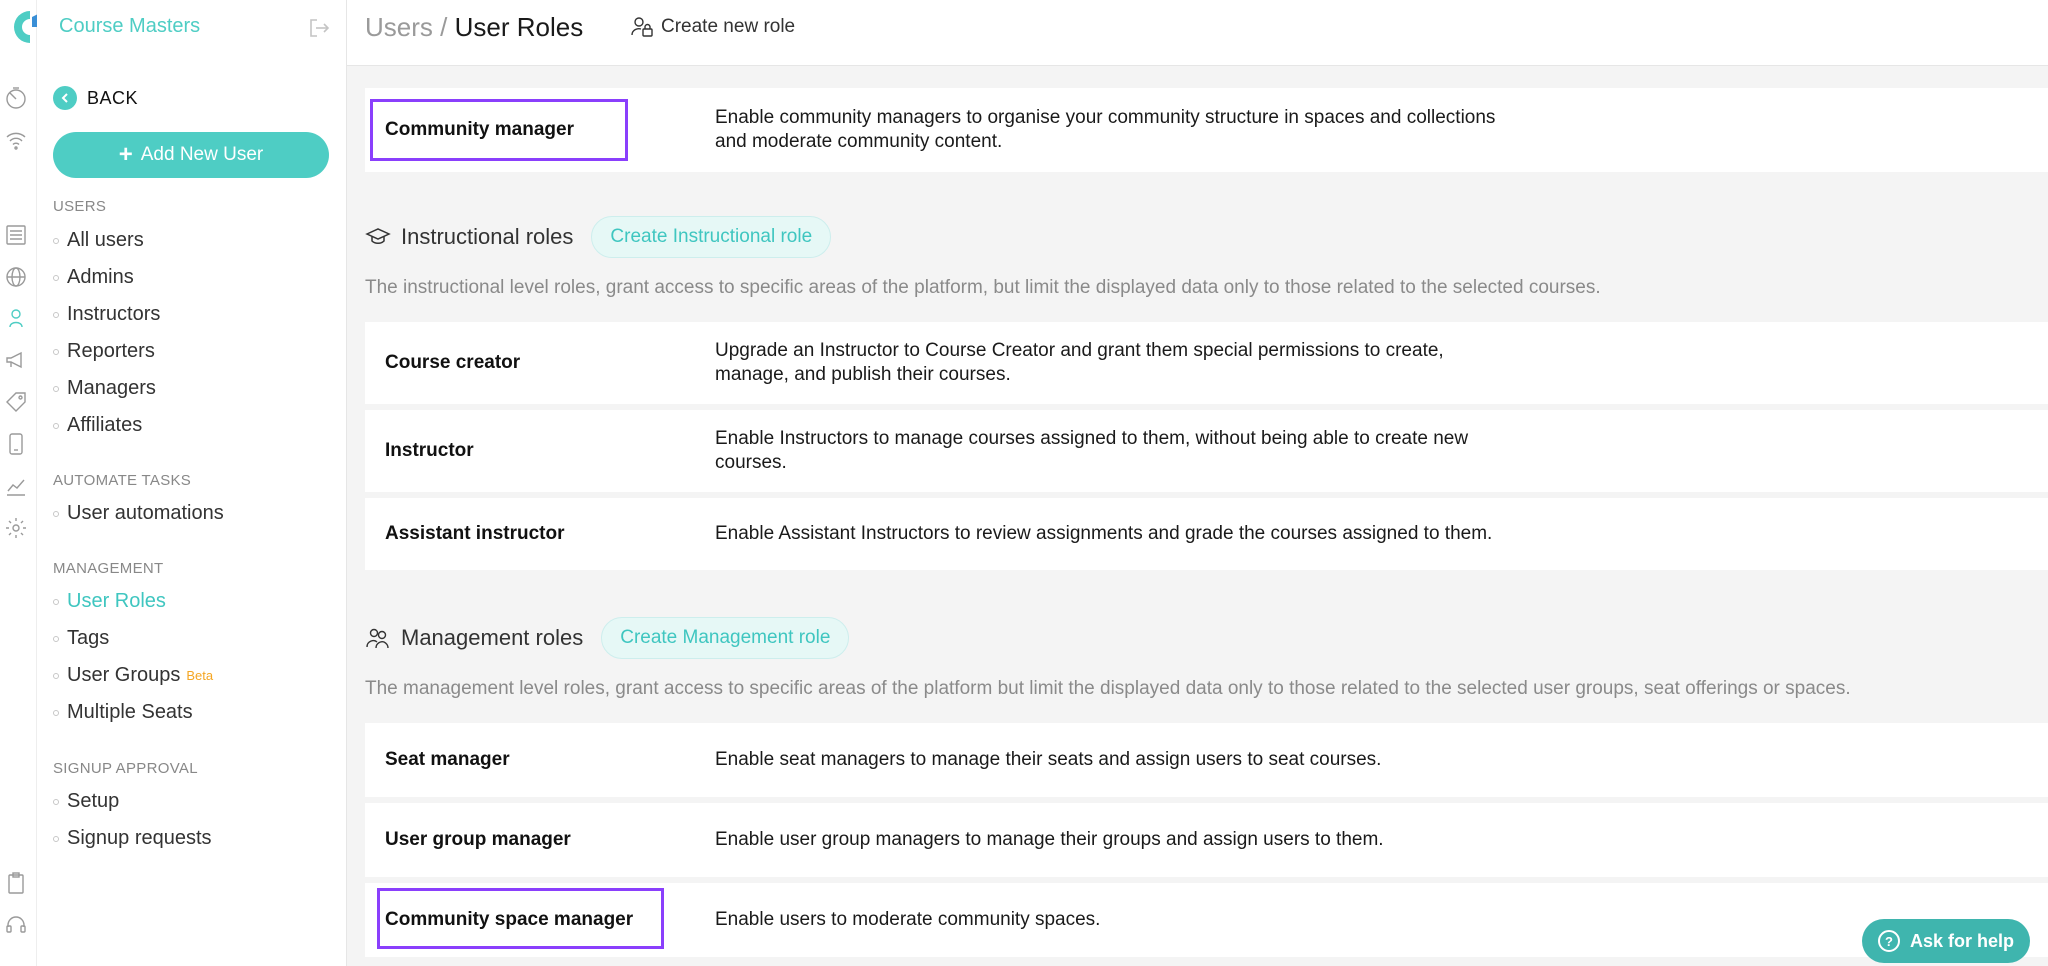  What do you see at coordinates (751, 462) in the screenshot?
I see `role-description-line: courses.` at bounding box center [751, 462].